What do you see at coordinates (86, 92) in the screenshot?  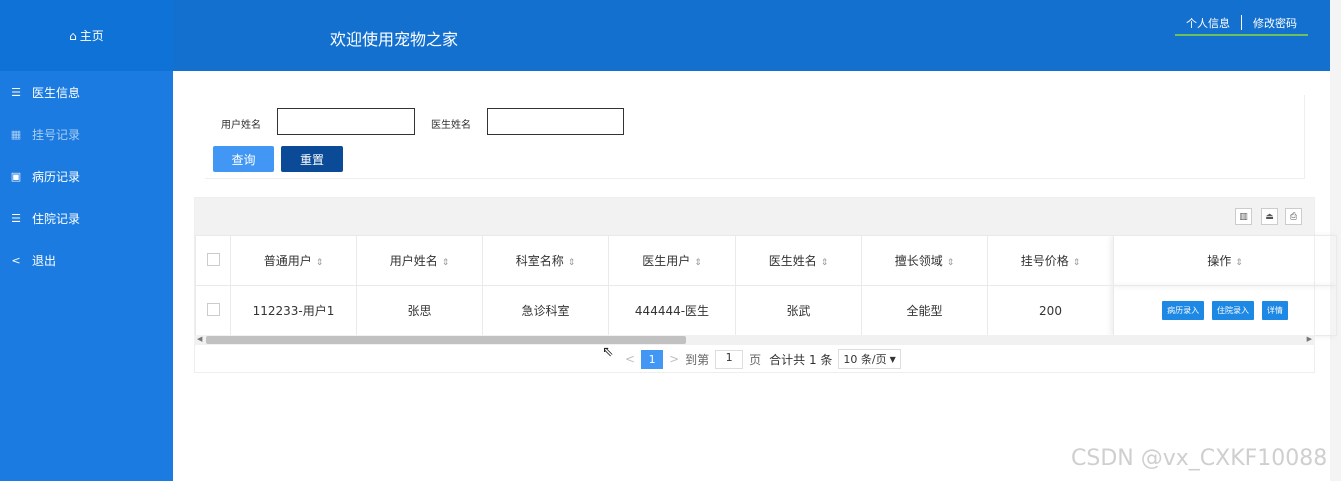 I see `sidebar-item-doctor-info: ☰ 医生信息` at bounding box center [86, 92].